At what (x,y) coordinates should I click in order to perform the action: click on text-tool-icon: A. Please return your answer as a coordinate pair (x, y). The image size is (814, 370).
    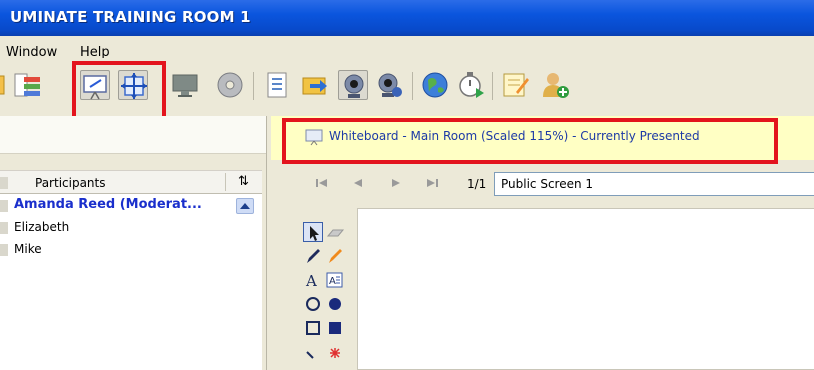
    Looking at the image, I should click on (313, 280).